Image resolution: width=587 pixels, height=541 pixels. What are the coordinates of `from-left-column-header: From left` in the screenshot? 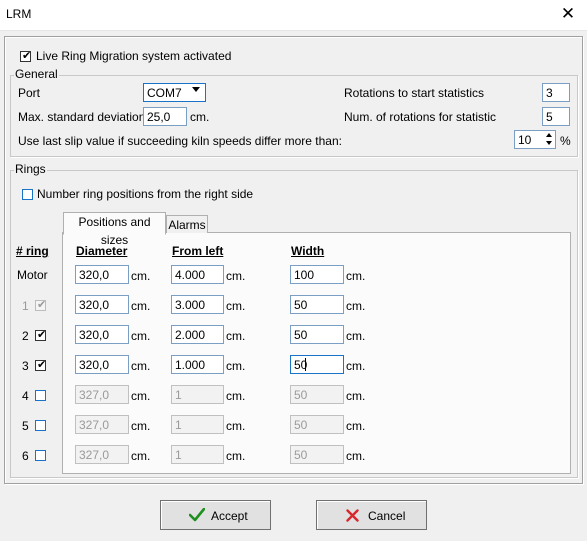 It's located at (198, 251).